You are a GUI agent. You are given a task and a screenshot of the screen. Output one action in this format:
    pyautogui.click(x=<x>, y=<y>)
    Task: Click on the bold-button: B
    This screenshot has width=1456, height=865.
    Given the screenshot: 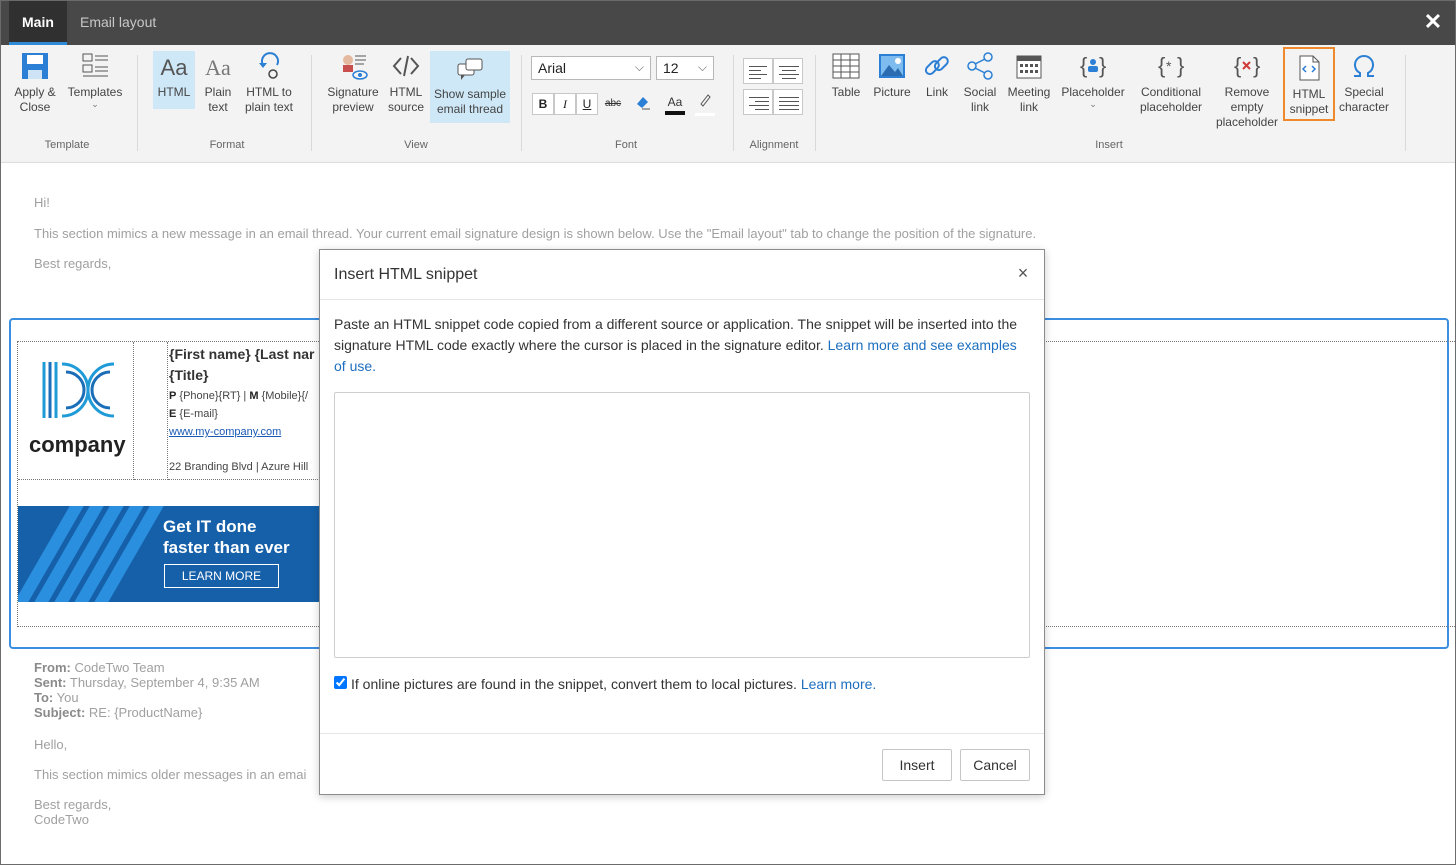 What is the action you would take?
    pyautogui.click(x=543, y=104)
    